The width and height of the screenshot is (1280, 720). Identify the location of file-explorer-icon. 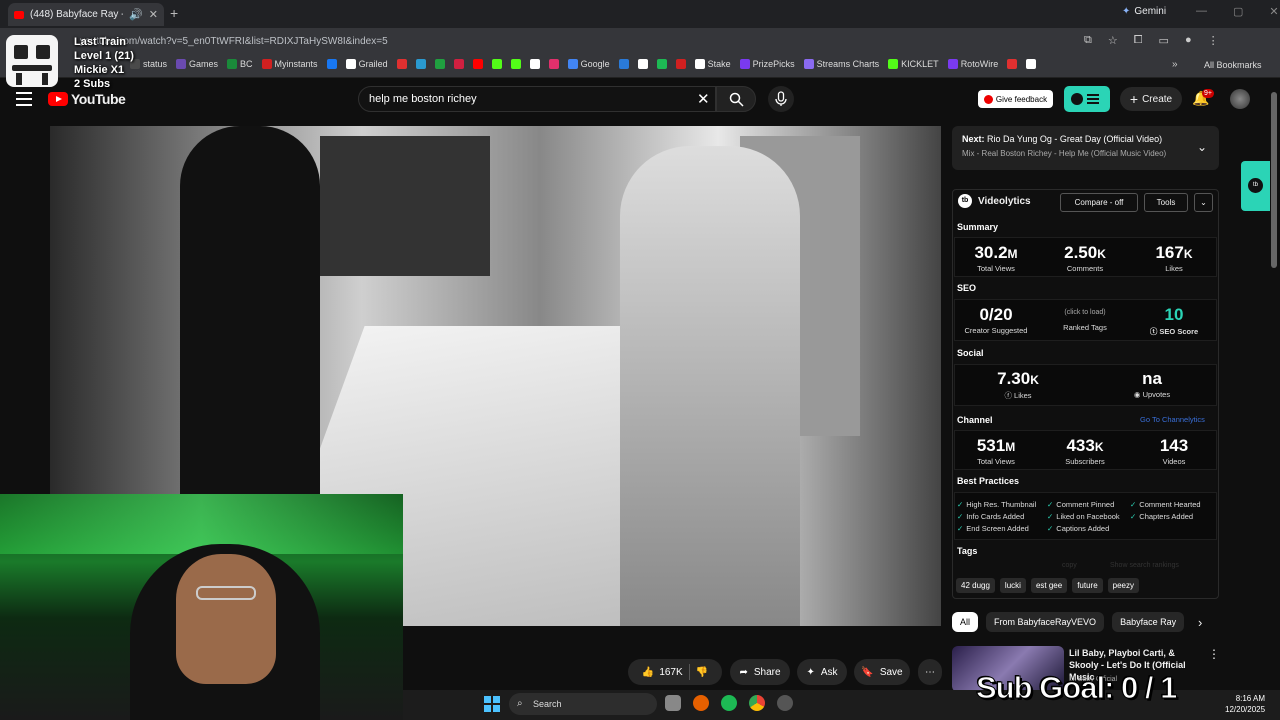
(673, 703).